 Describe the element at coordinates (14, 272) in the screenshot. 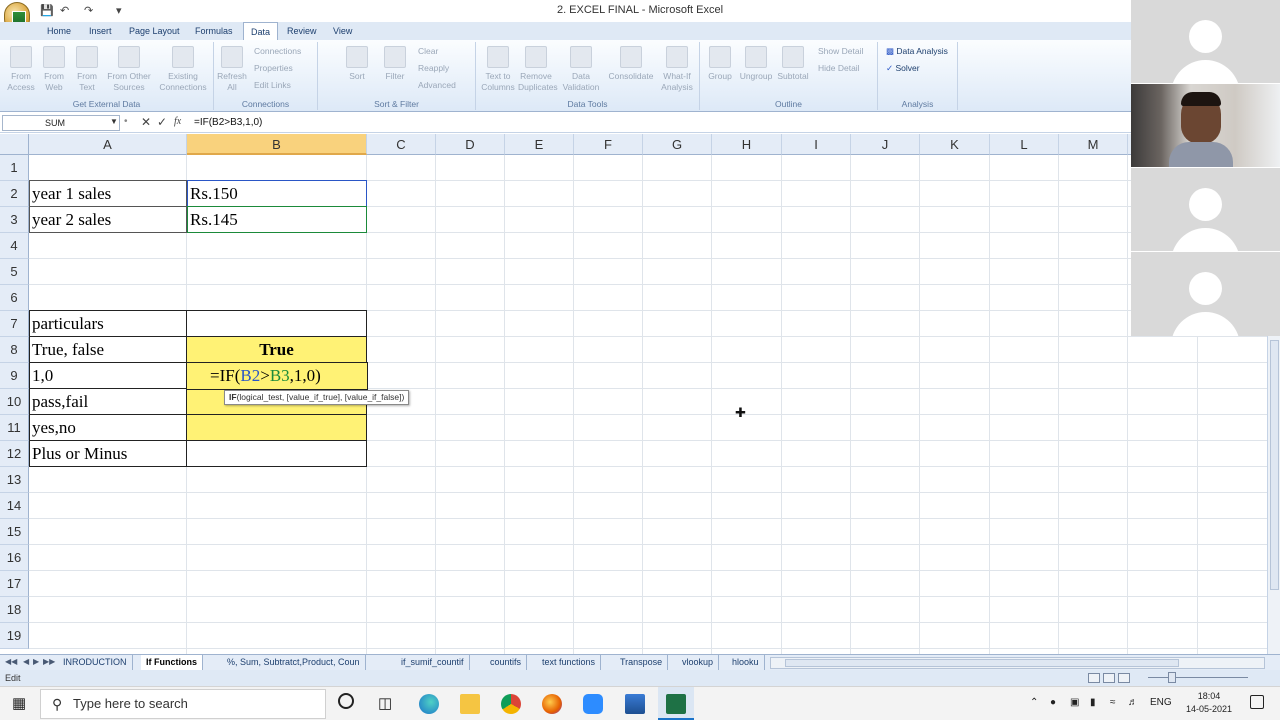

I see `row-header-5: 5` at that location.